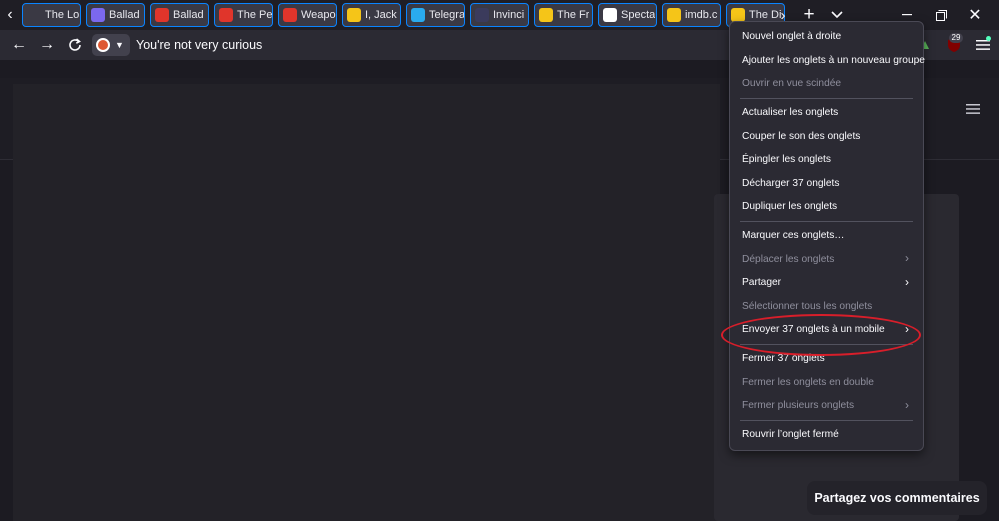  I want to click on reload-icon, so click(75, 45).